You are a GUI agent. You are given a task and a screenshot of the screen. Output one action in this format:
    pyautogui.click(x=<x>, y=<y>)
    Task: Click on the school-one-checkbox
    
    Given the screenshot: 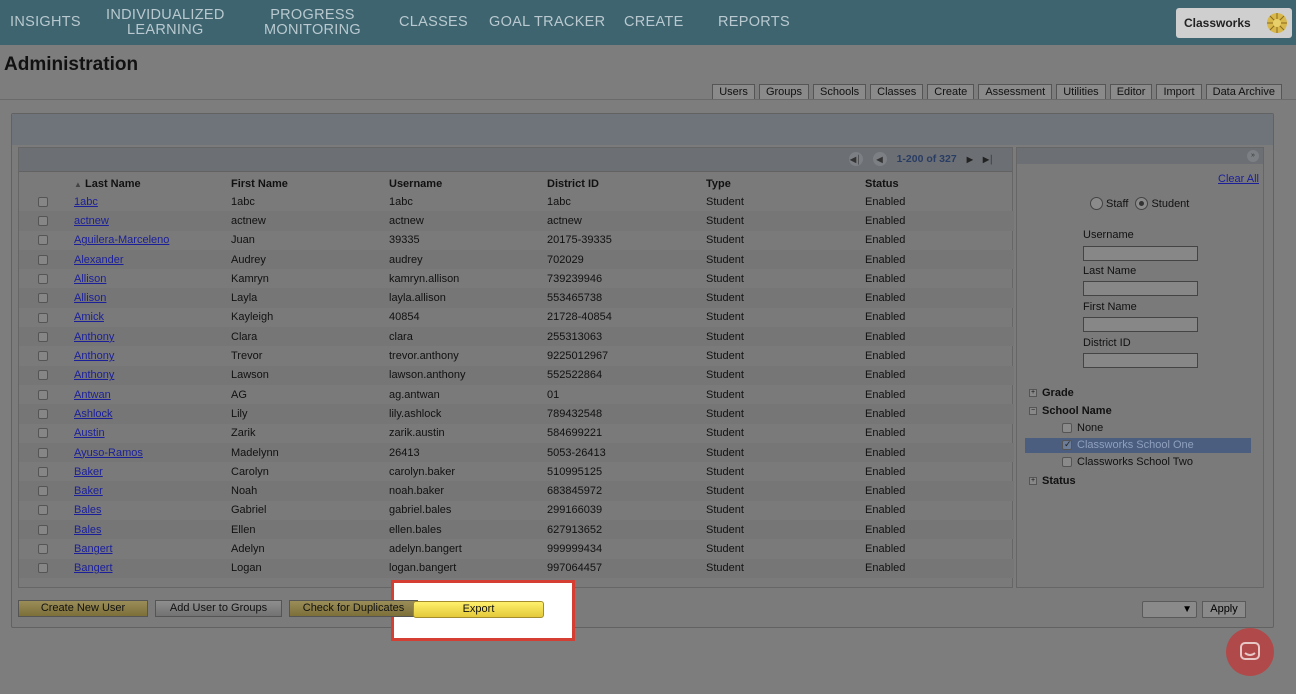 What is the action you would take?
    pyautogui.click(x=1067, y=444)
    